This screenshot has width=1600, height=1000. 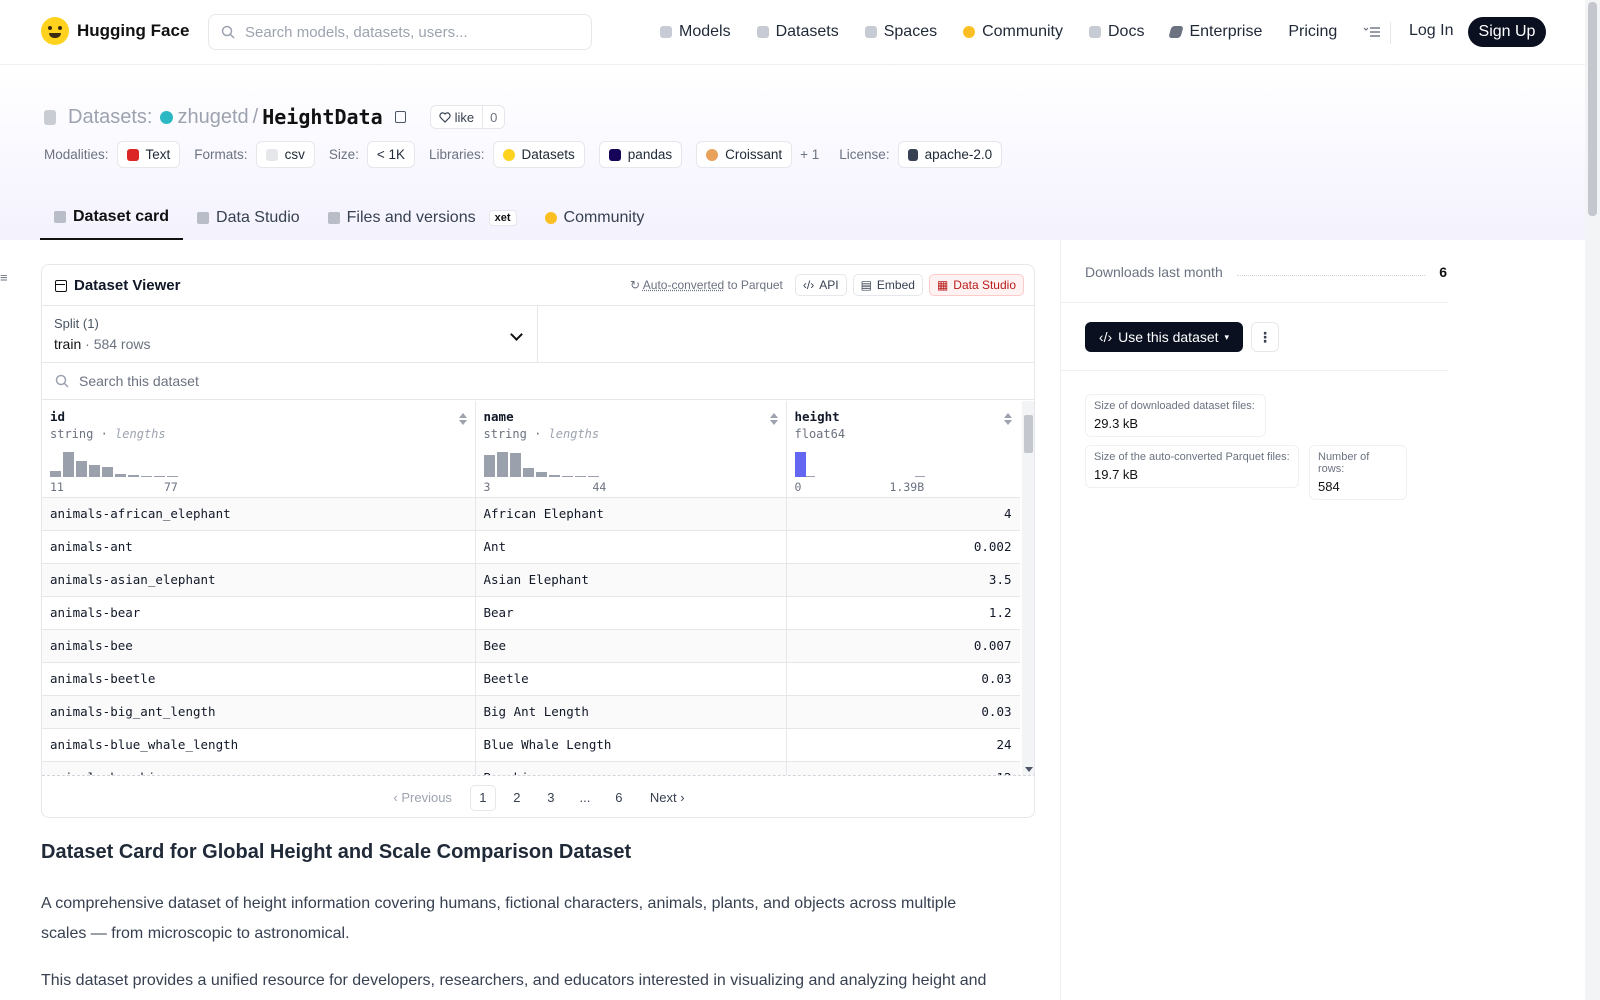 I want to click on cell-id: animals-bear, so click(x=259, y=613).